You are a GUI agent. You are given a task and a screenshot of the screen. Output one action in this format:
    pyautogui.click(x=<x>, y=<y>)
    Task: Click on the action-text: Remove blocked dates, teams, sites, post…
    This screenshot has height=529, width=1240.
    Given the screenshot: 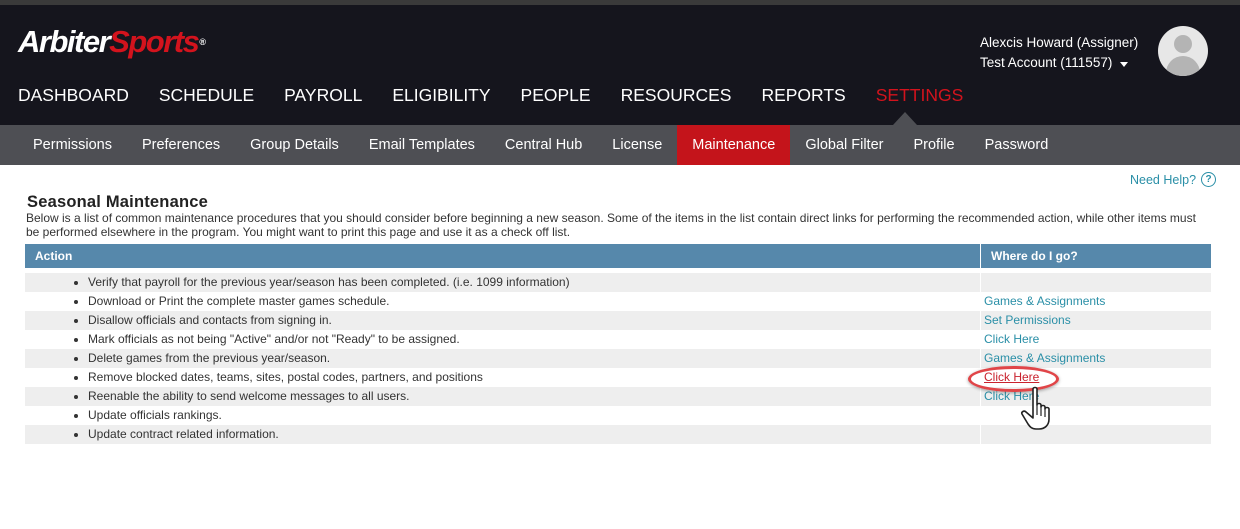 What is the action you would take?
    pyautogui.click(x=285, y=377)
    